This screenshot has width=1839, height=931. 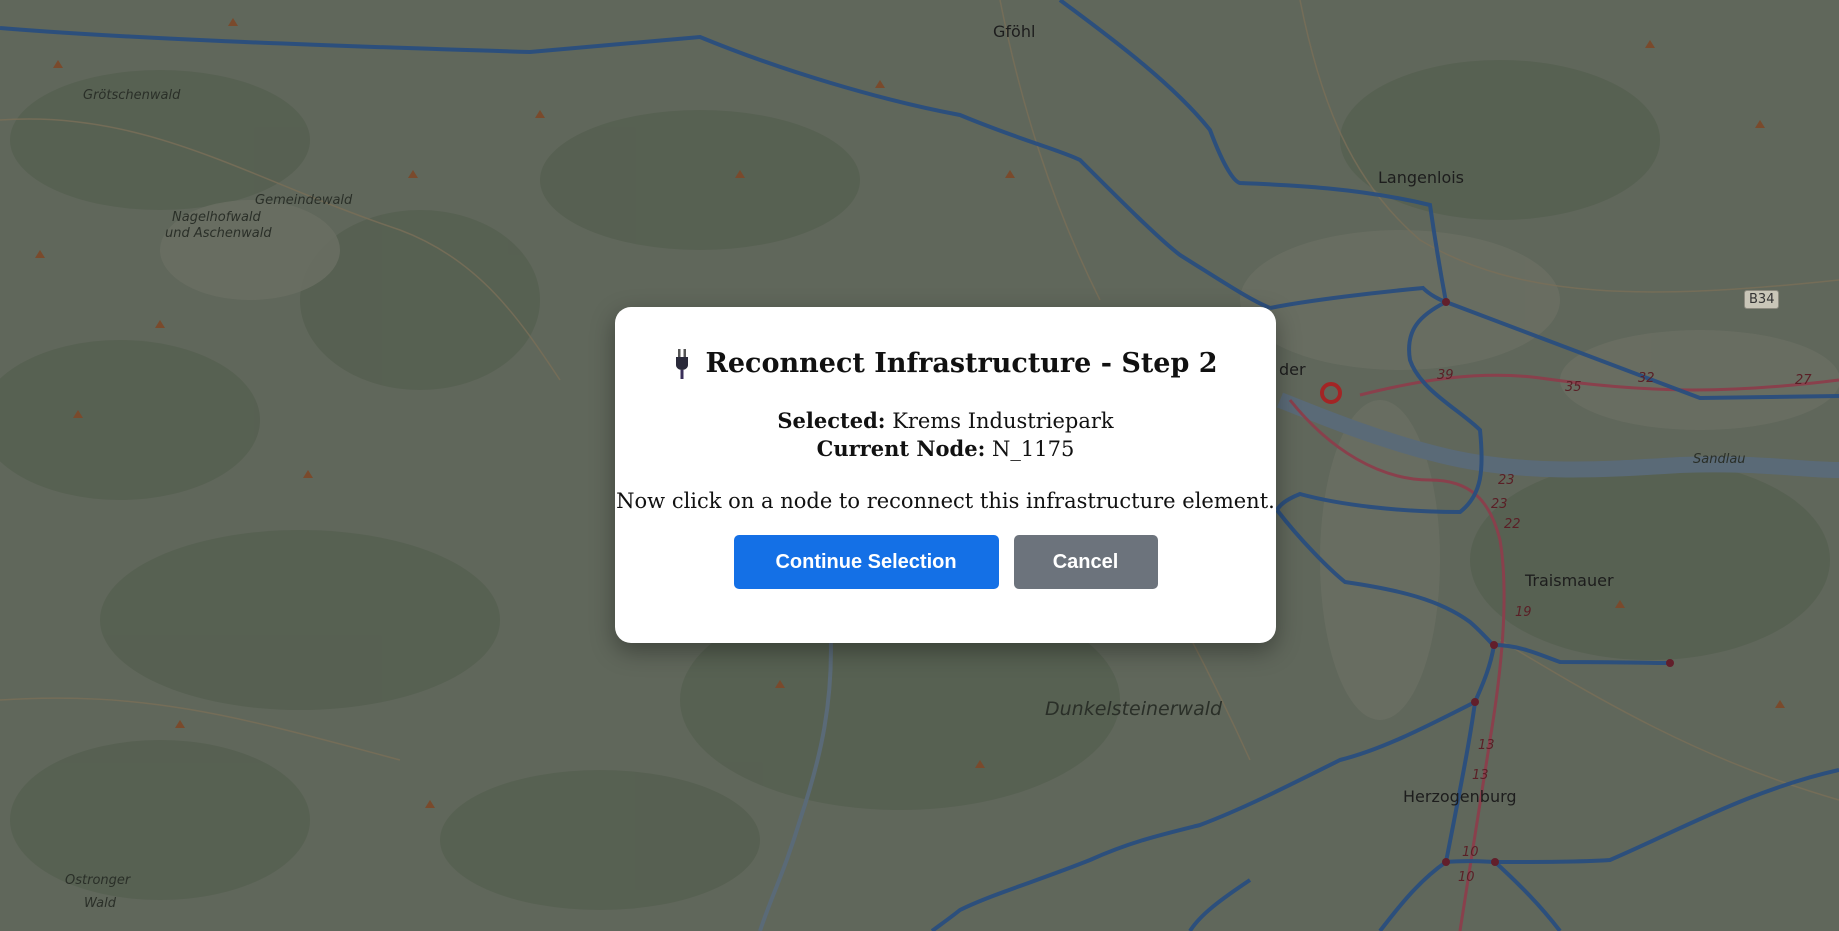 What do you see at coordinates (1569, 580) in the screenshot?
I see `town-label-traismauer: Traismauer` at bounding box center [1569, 580].